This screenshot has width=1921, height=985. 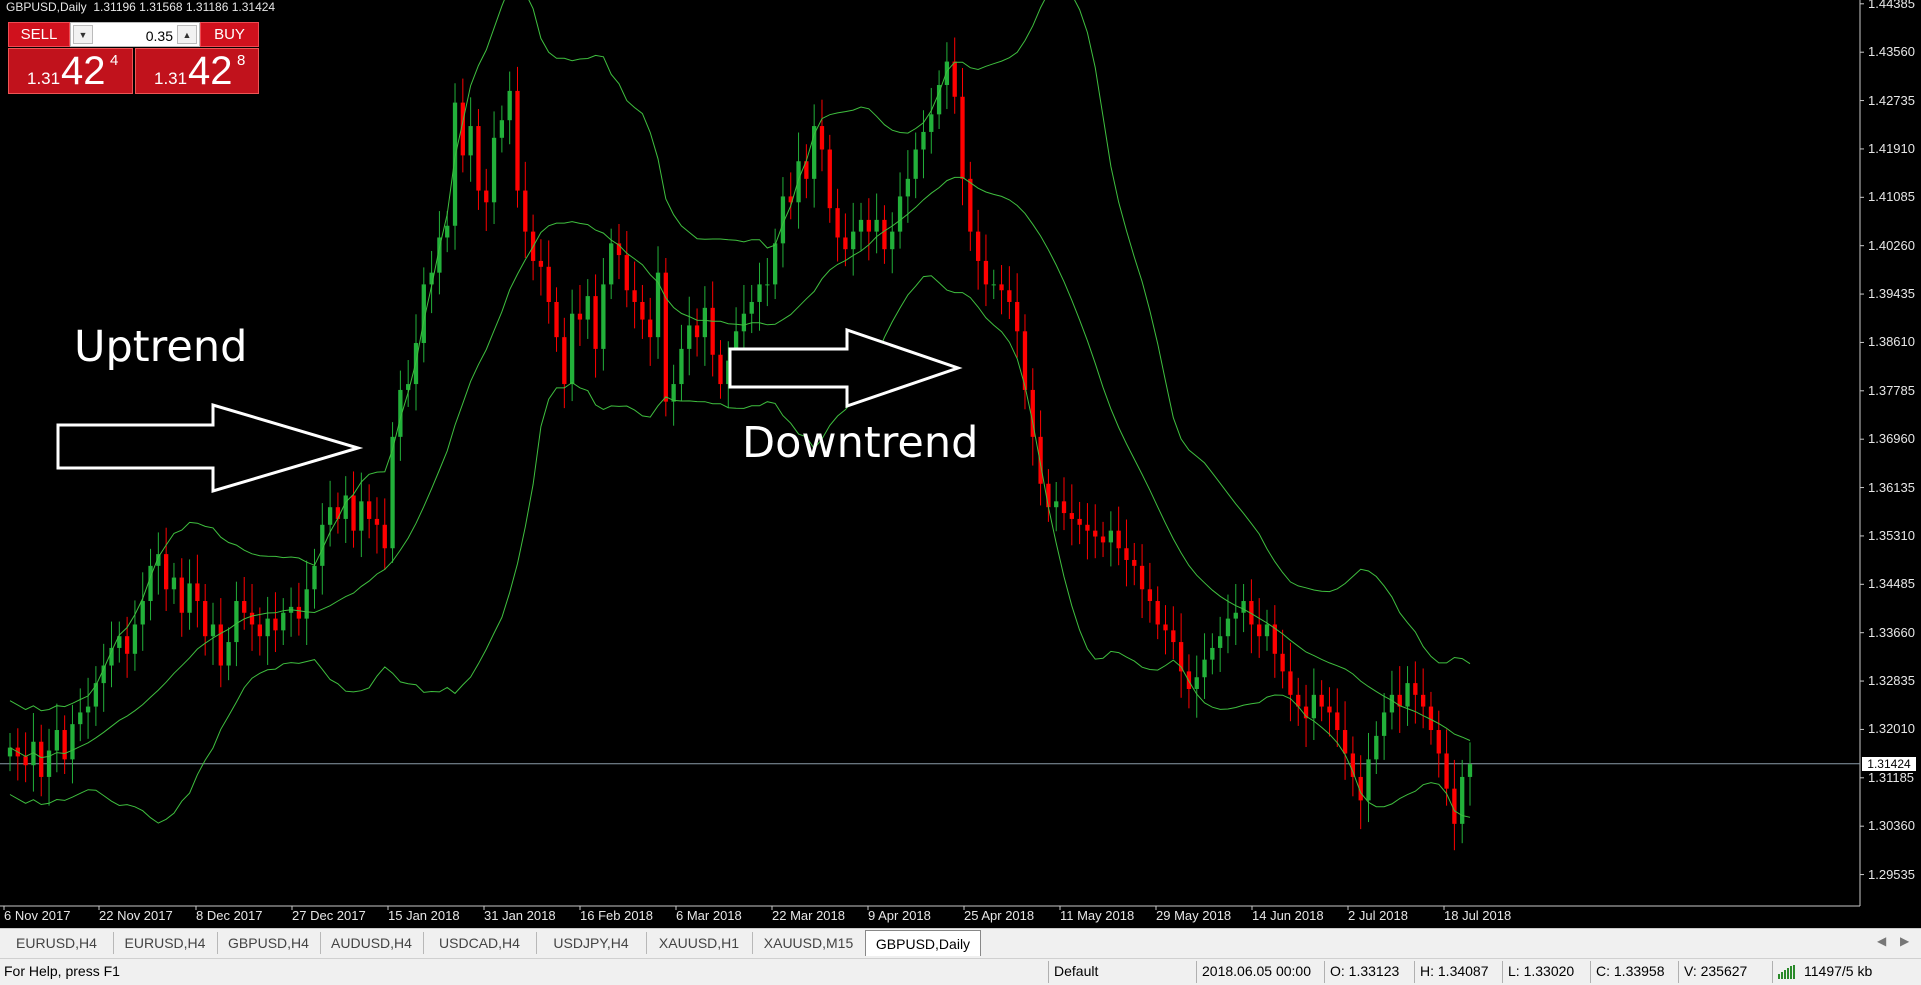 I want to click on downtrend-arrow-icon, so click(x=845, y=368).